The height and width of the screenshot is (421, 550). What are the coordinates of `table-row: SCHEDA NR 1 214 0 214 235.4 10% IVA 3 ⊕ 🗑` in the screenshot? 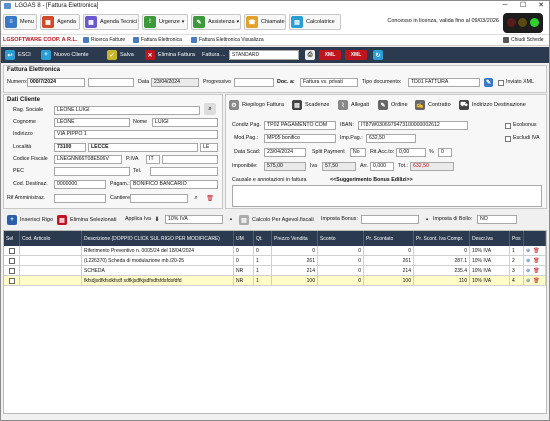 It's located at (275, 271).